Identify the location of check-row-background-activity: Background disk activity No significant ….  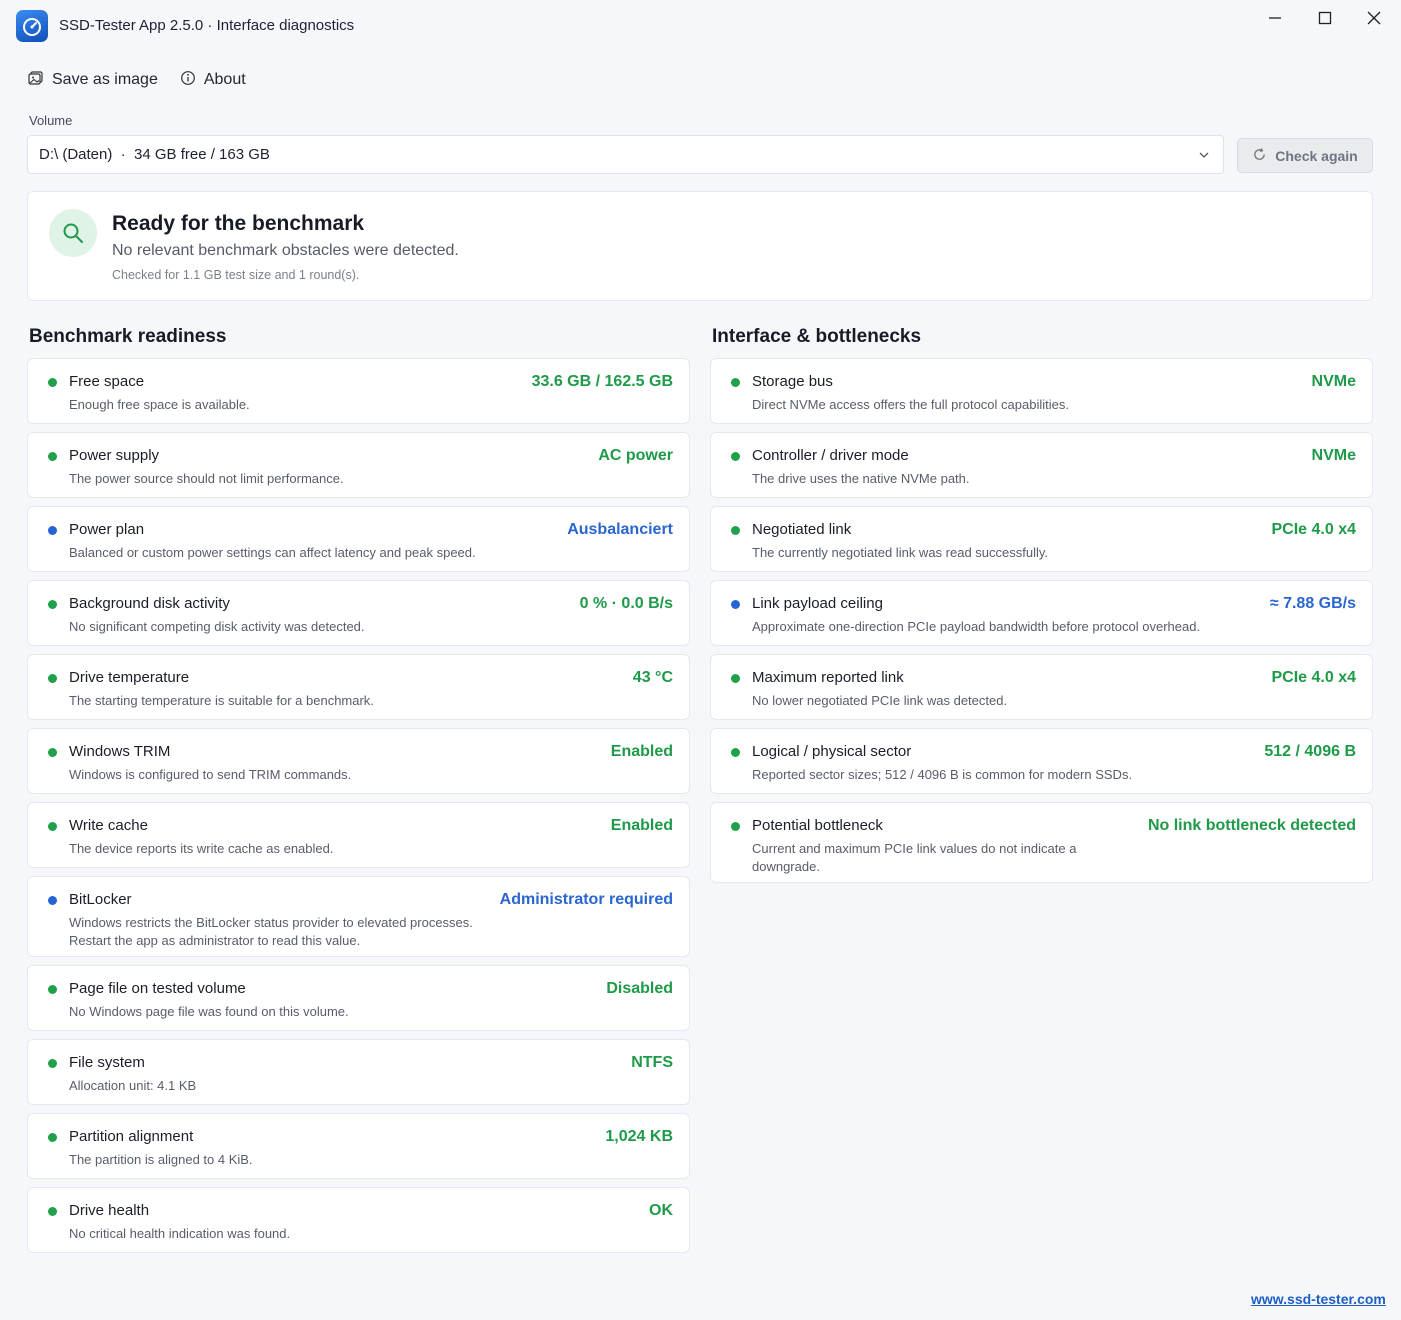
(358, 613).